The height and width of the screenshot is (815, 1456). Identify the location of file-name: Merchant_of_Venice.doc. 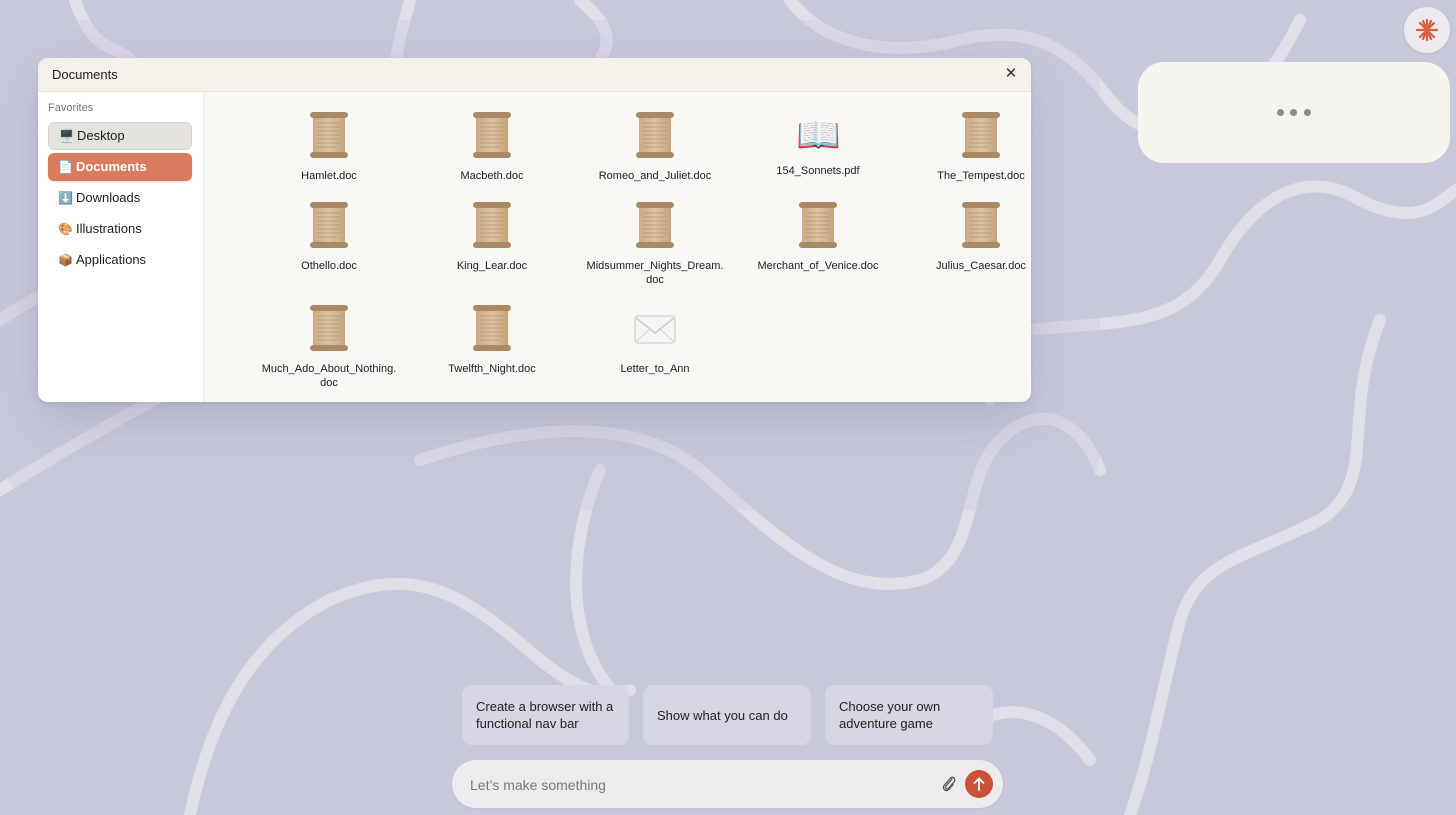
(818, 266).